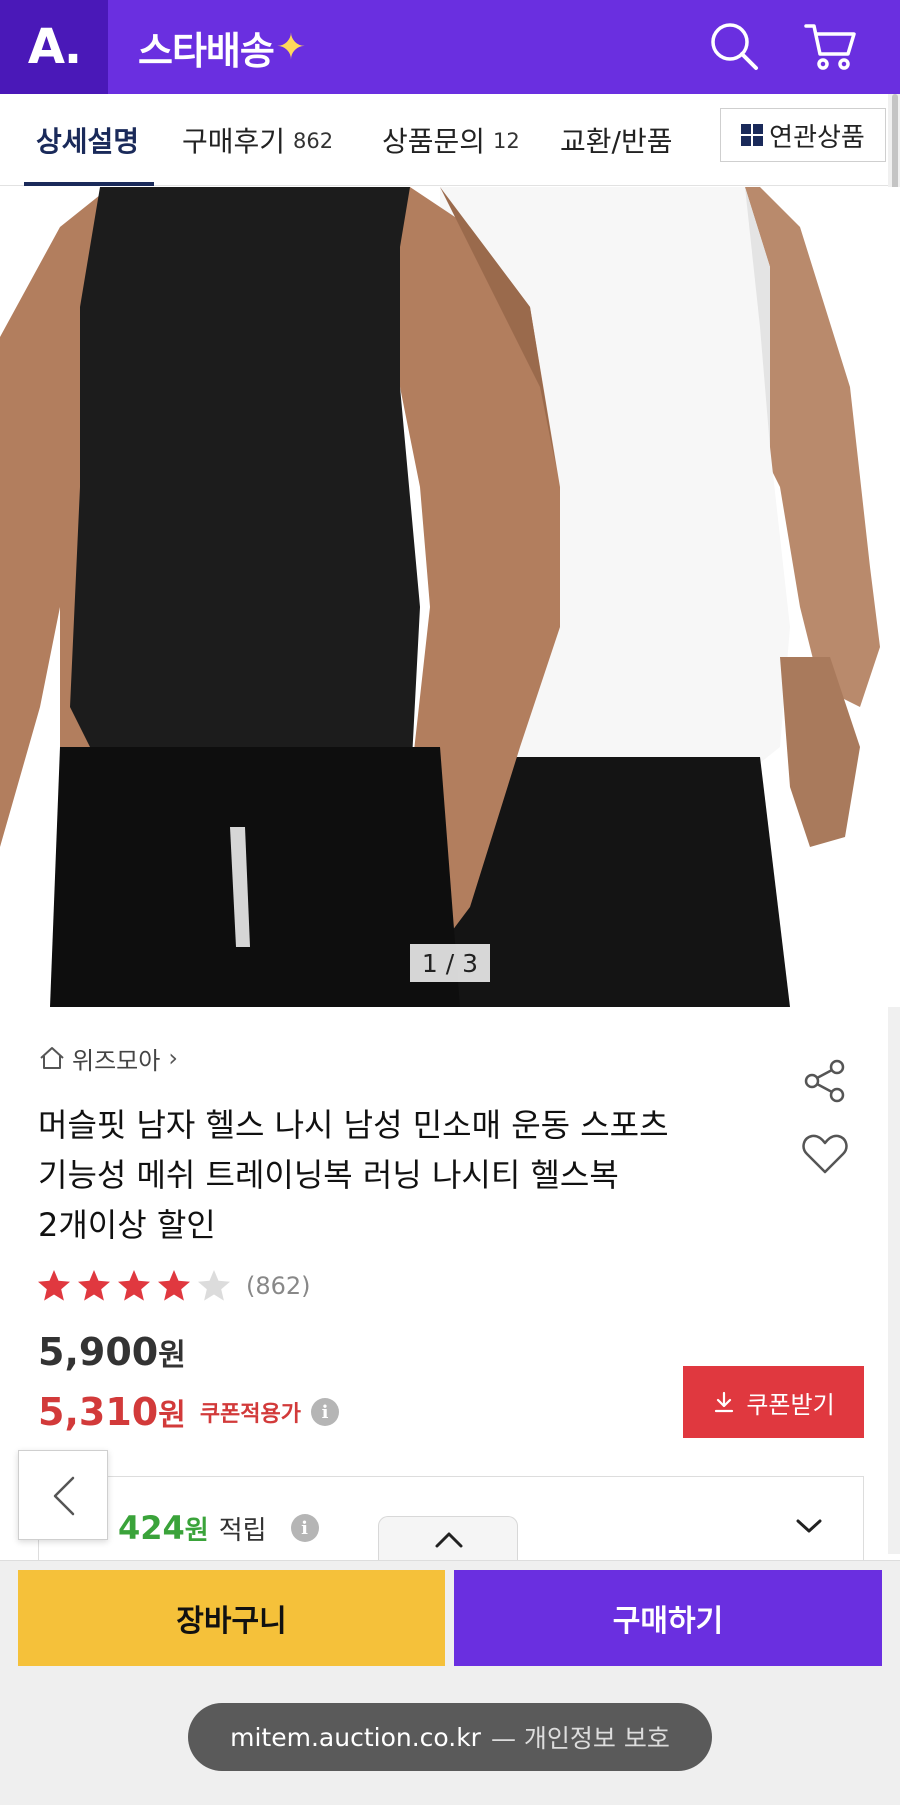 This screenshot has height=1805, width=900. Describe the element at coordinates (434, 141) in the screenshot. I see `tab-label: 상품문의` at that location.